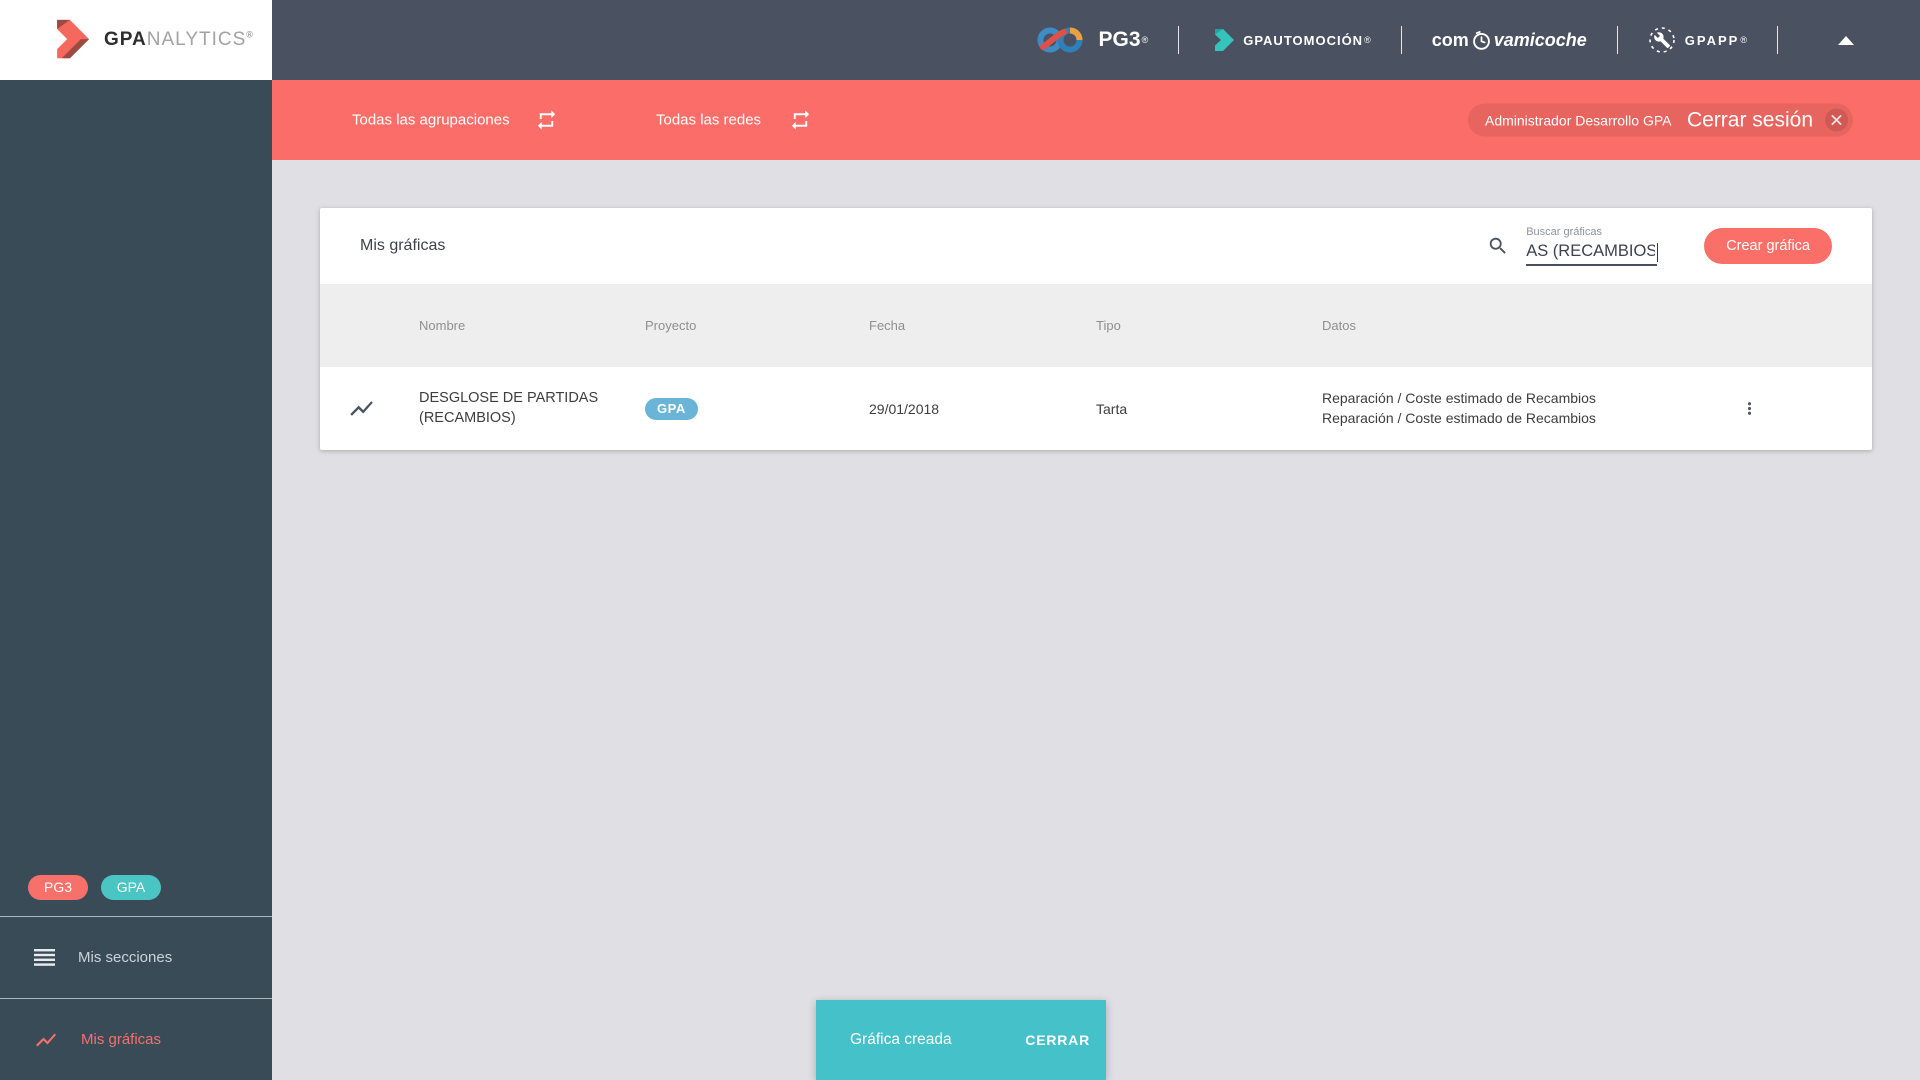 This screenshot has width=1920, height=1080. I want to click on pg3-badge: PG3, so click(58, 887).